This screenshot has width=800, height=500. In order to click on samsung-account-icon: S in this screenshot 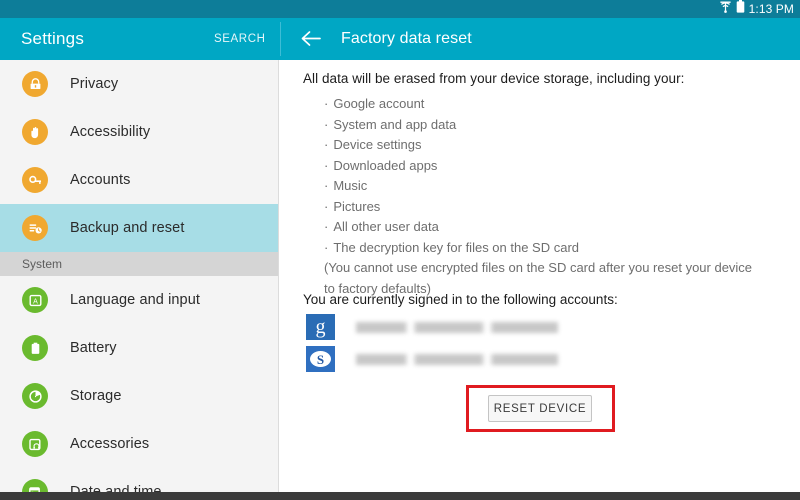, I will do `click(320, 359)`.